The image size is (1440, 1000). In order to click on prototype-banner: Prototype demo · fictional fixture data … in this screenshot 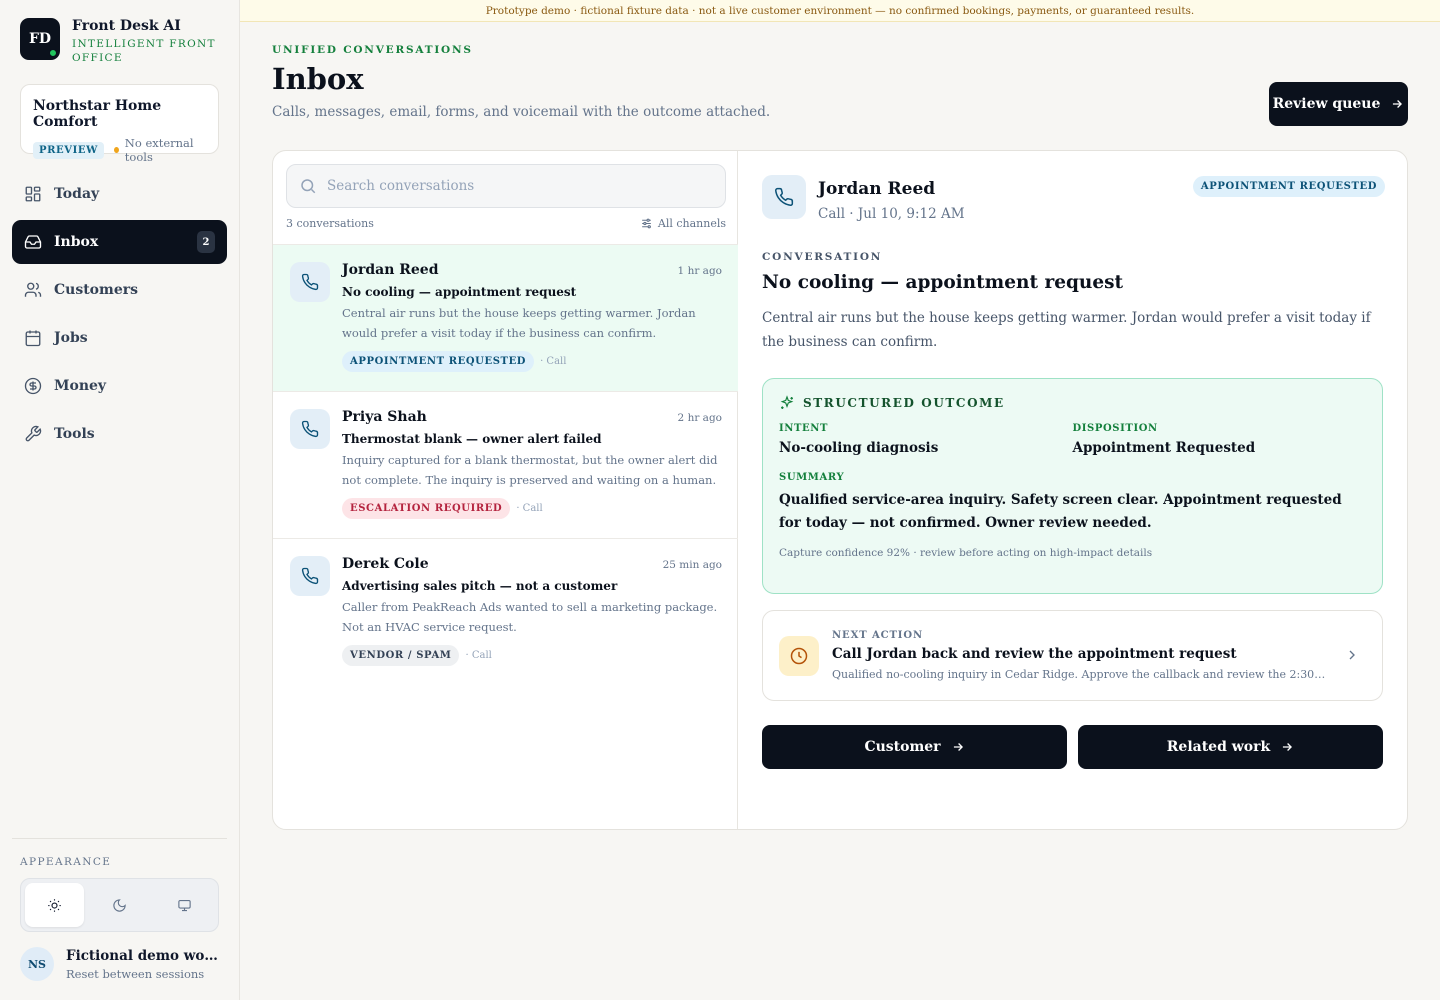, I will do `click(840, 11)`.